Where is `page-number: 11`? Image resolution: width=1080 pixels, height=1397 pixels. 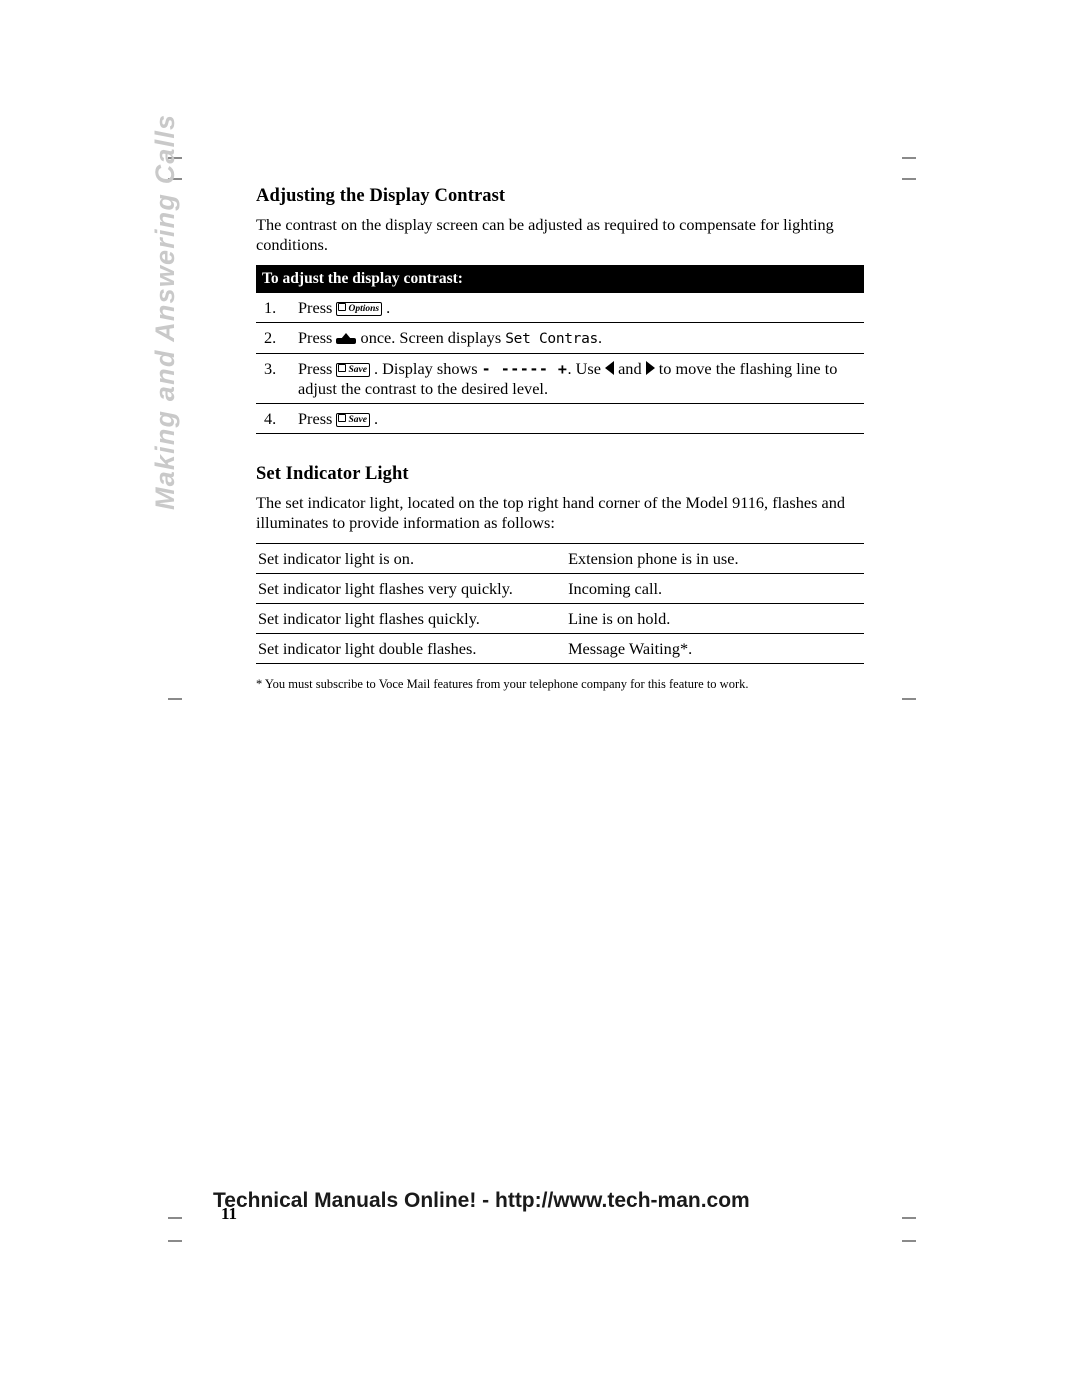
page-number: 11 is located at coordinates (229, 1213).